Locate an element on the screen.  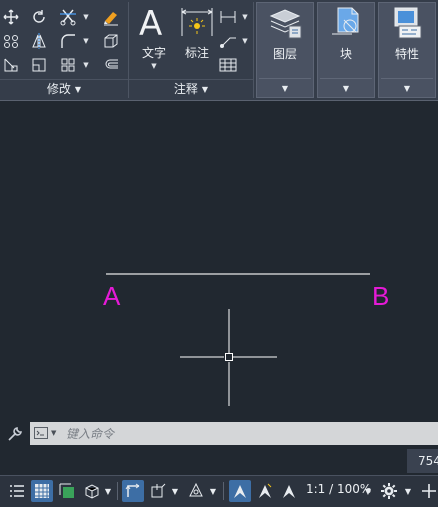
array-dropdown-icon: ▼ is located at coordinates (86, 65).